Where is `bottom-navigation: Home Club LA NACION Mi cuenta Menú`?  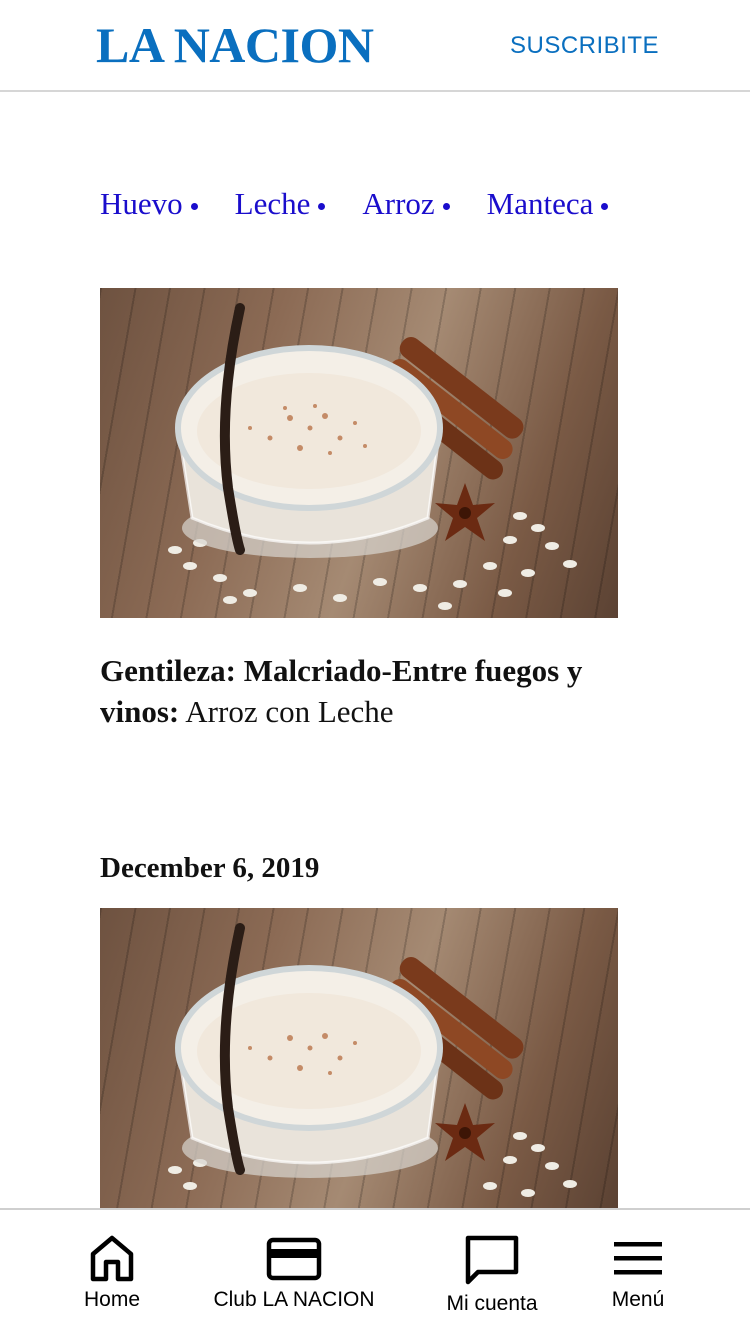 bottom-navigation: Home Club LA NACION Mi cuenta Menú is located at coordinates (375, 1271).